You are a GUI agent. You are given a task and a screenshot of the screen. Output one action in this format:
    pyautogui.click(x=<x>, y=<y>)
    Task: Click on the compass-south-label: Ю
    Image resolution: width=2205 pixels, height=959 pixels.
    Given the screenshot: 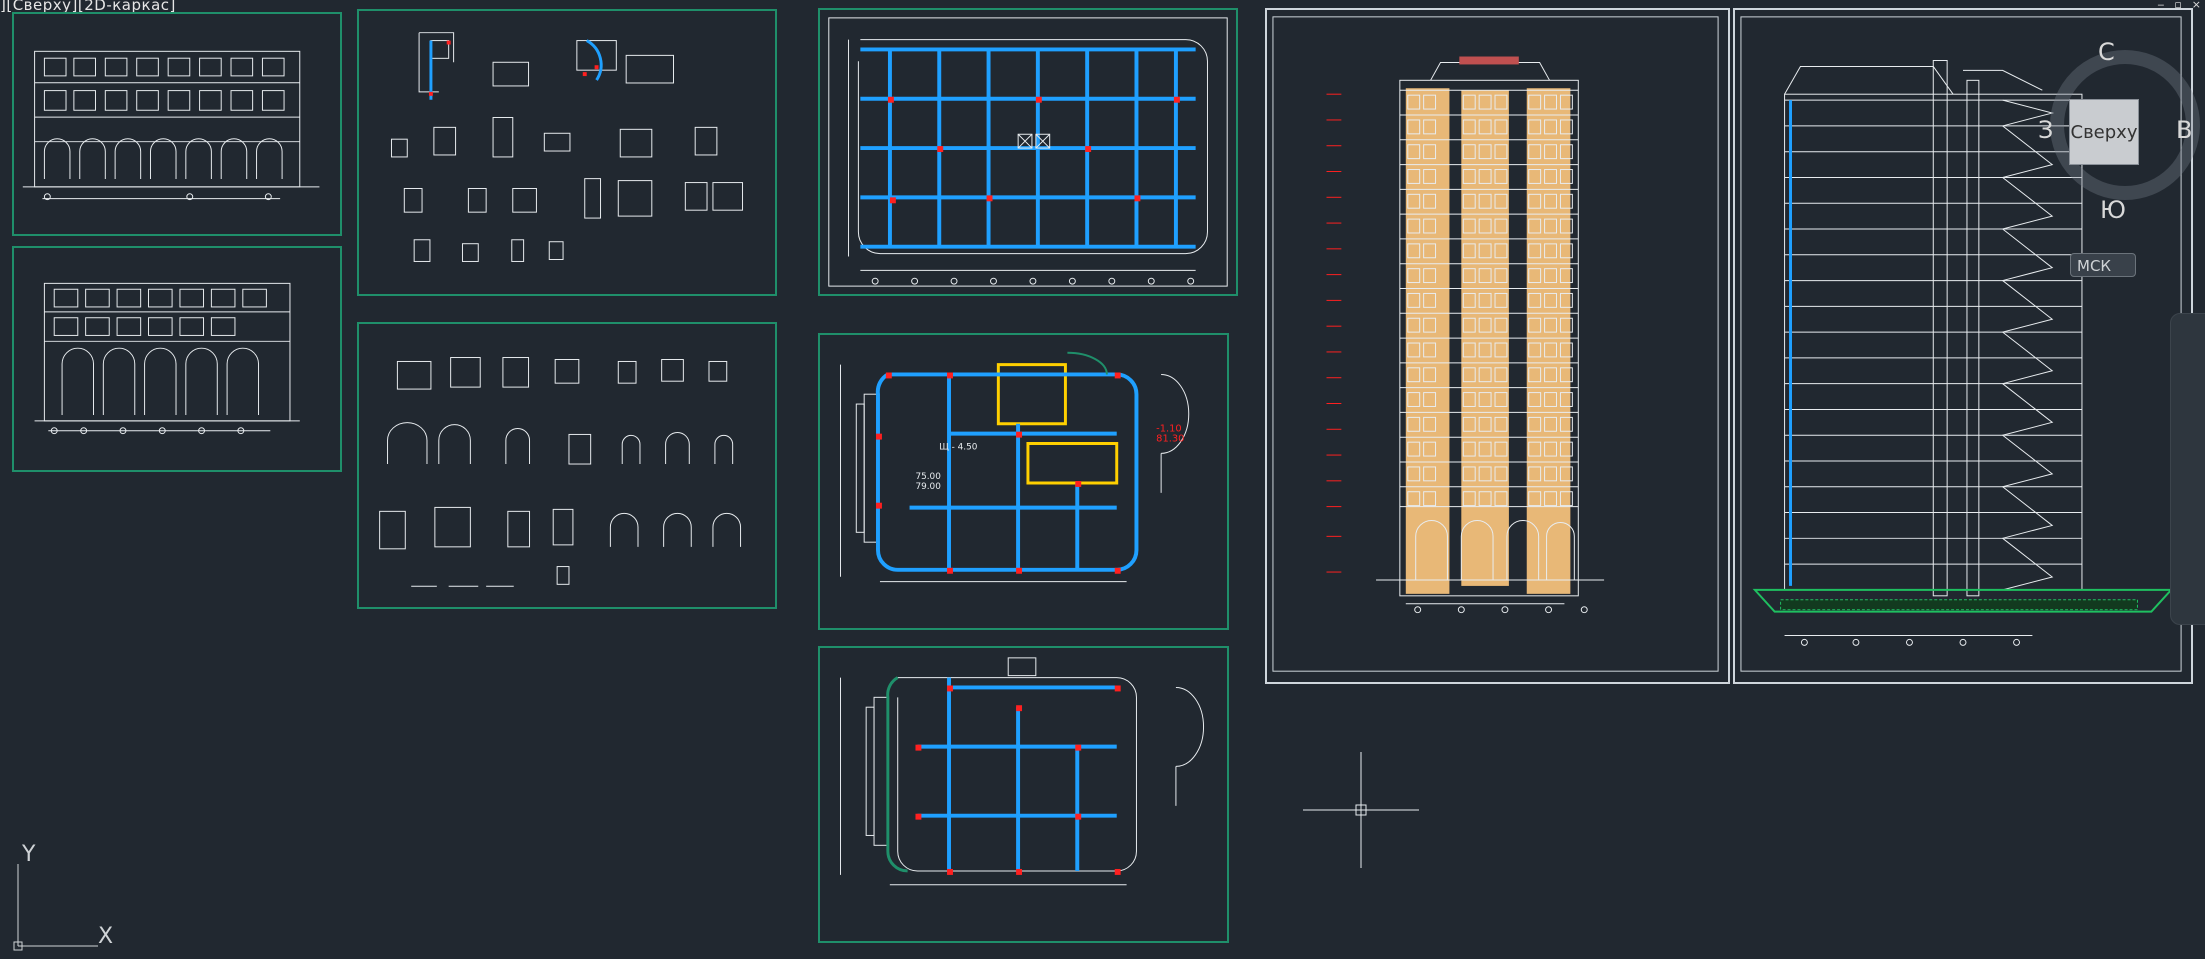 What is the action you would take?
    pyautogui.click(x=2113, y=210)
    